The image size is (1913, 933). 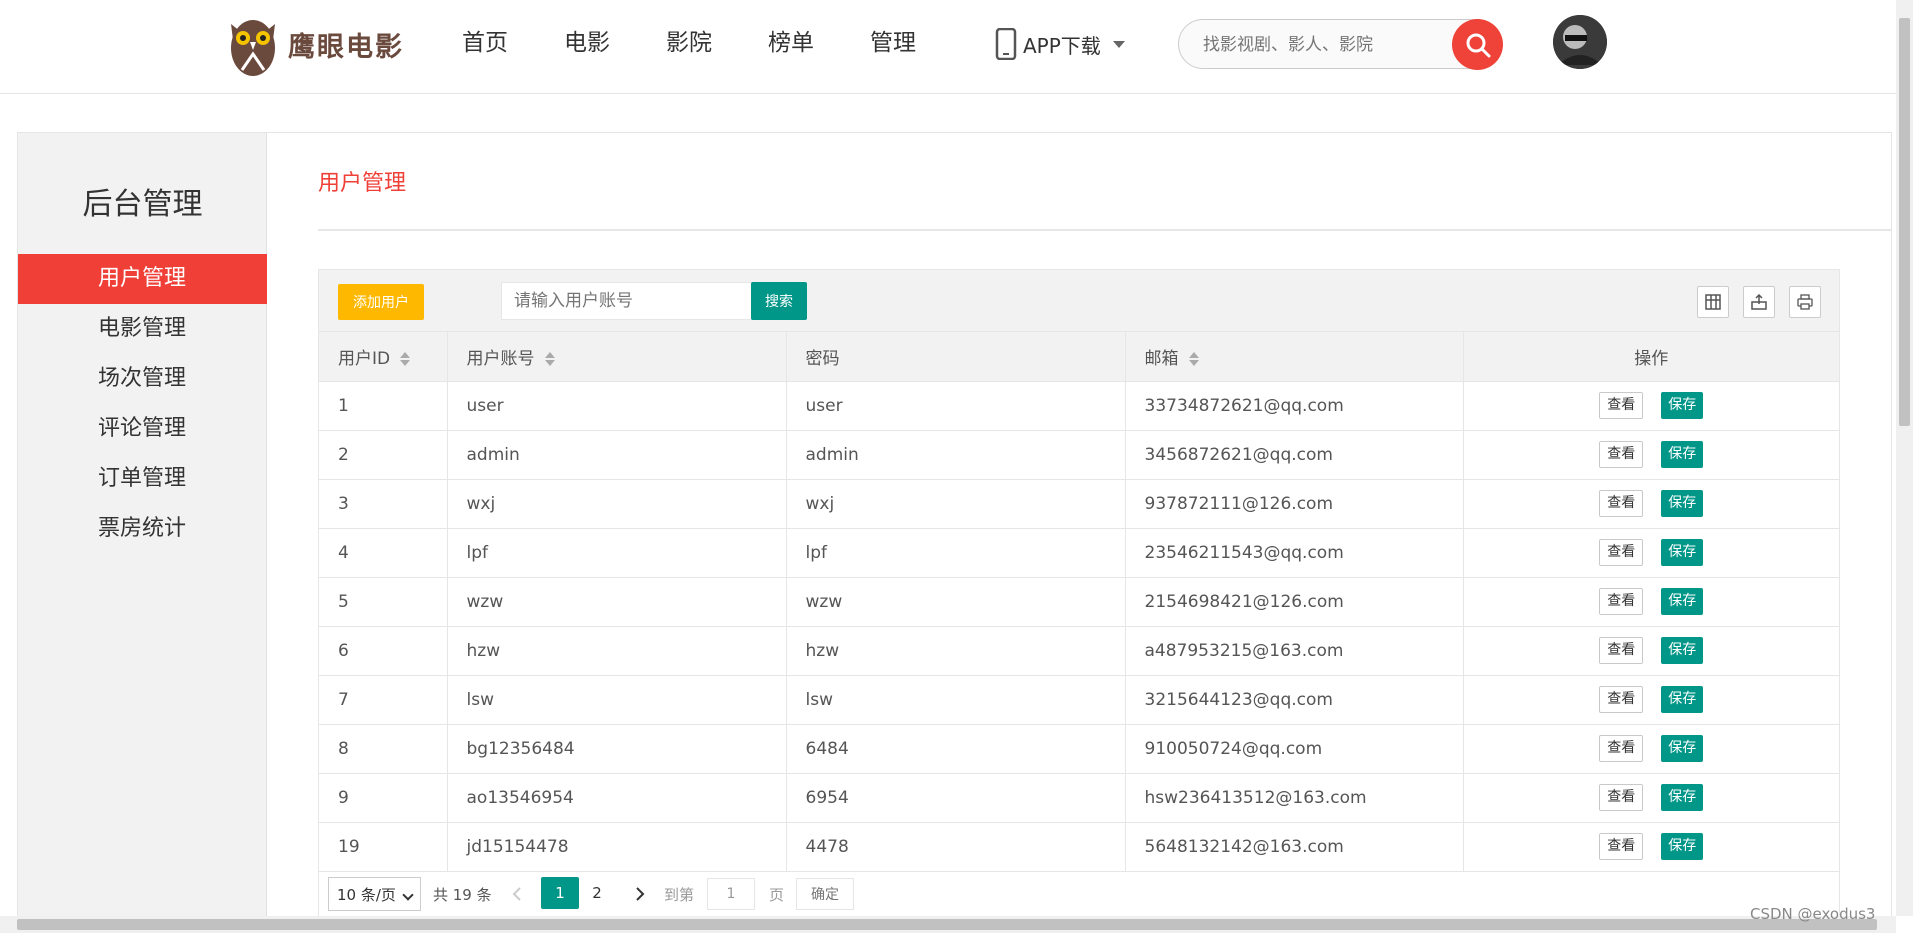 I want to click on cell-password: lpf, so click(x=956, y=553).